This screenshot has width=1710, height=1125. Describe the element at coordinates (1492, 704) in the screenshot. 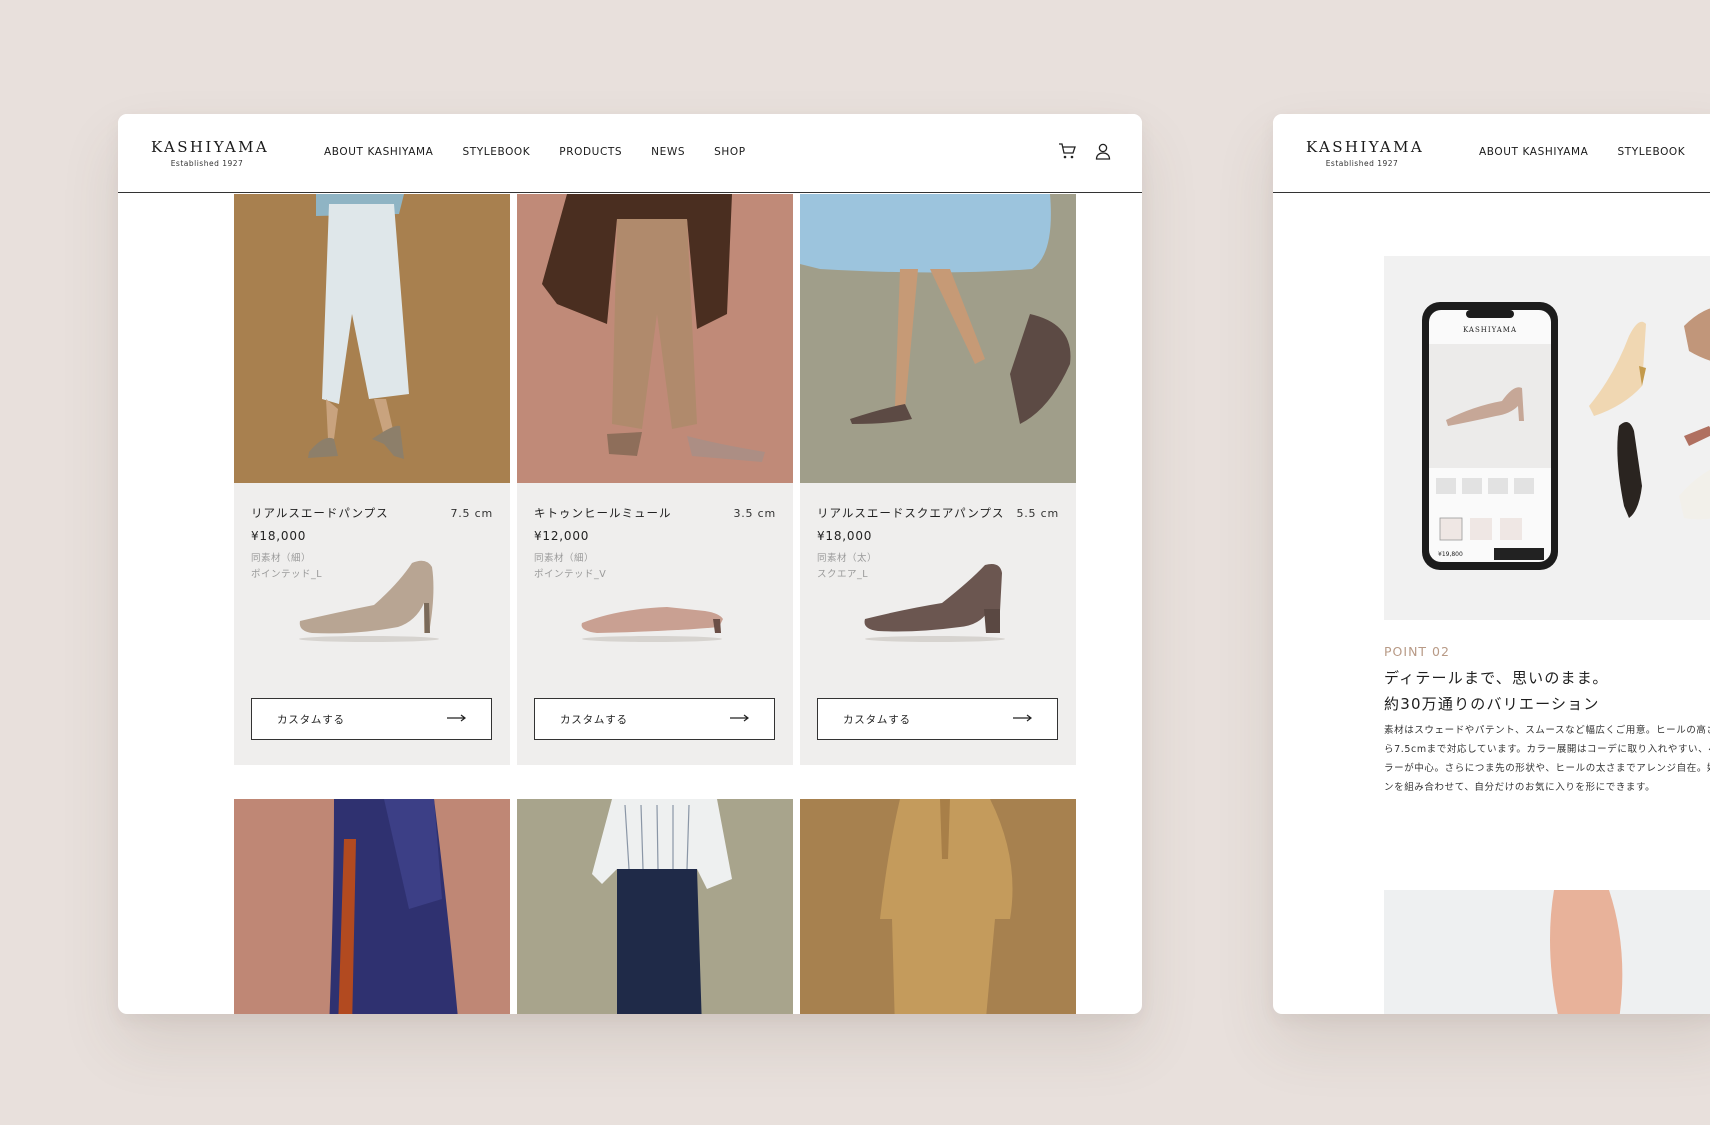

I see `point-title-line: 約30万通りのバリエーション` at that location.